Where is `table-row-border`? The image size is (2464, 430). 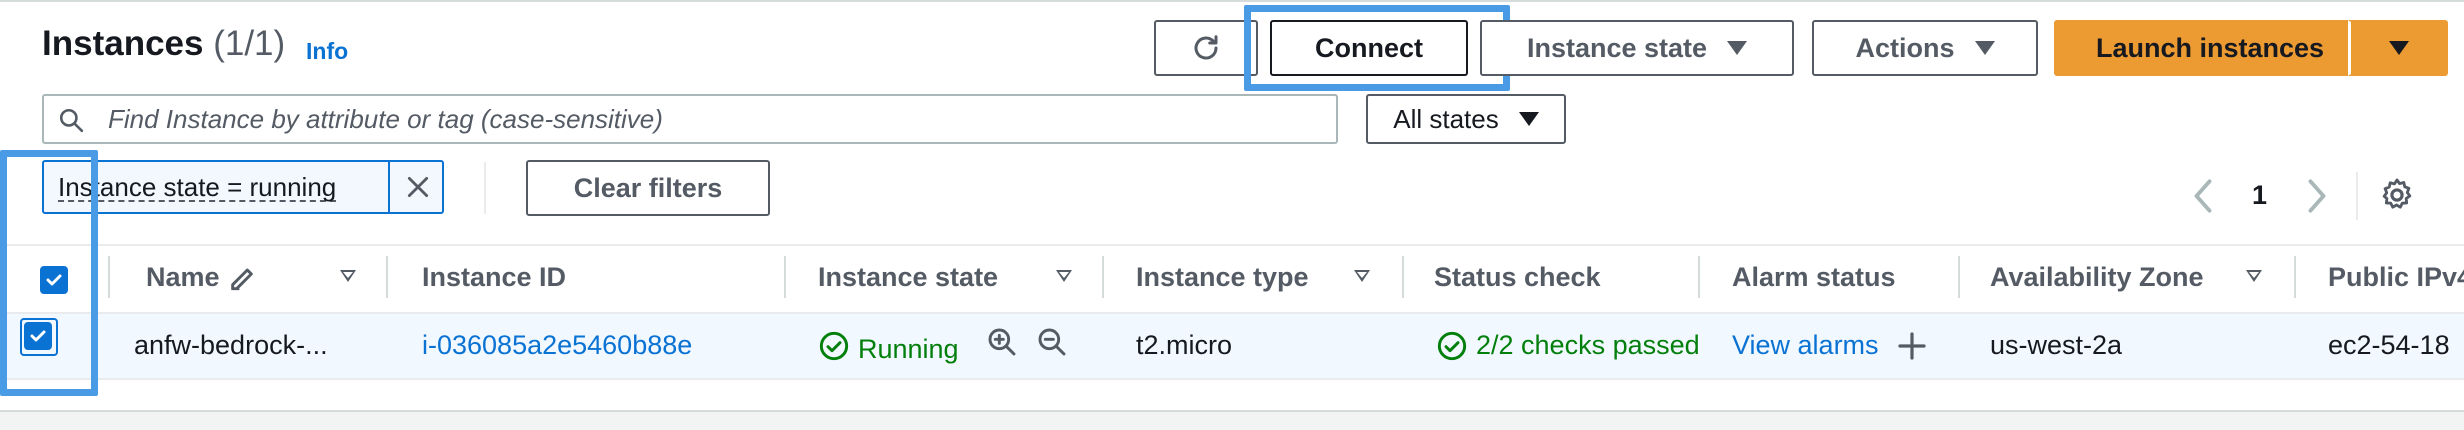
table-row-border is located at coordinates (1232, 379).